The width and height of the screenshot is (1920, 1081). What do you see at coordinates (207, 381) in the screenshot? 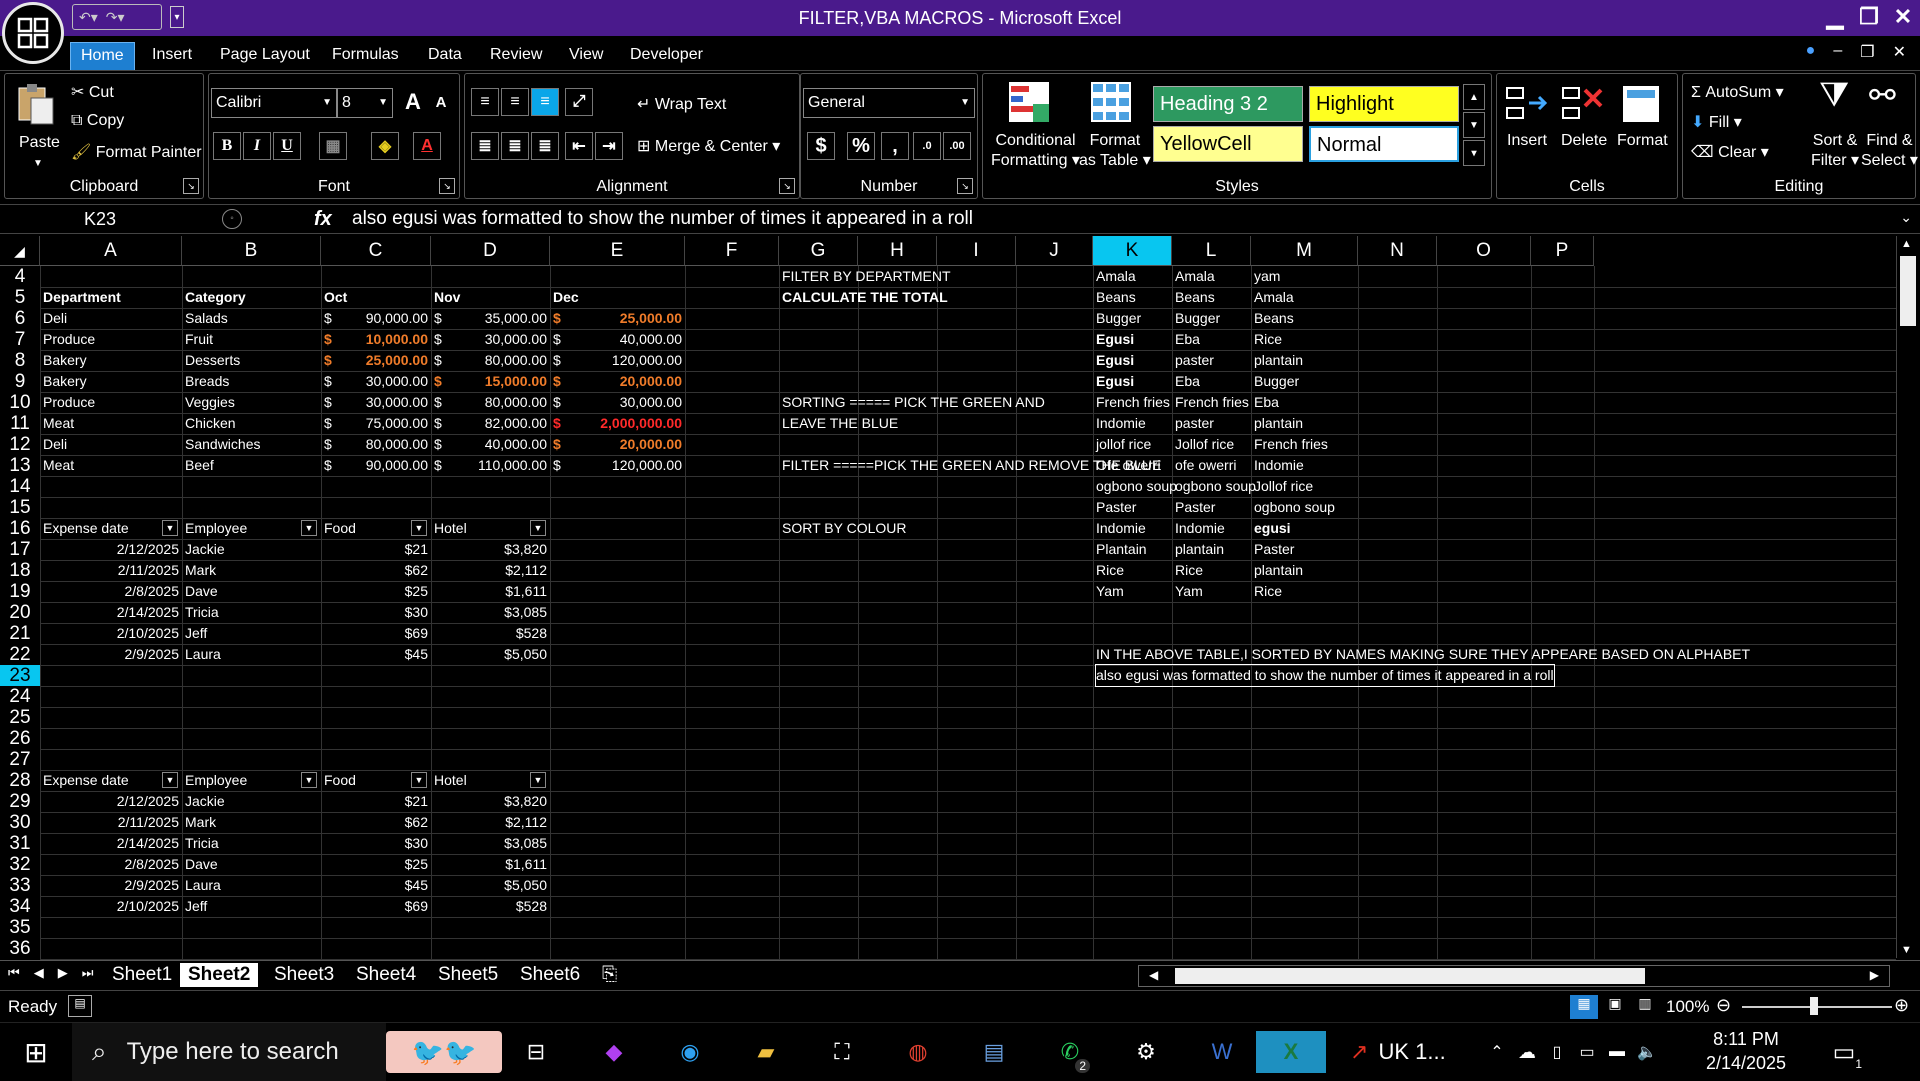
I see `cell-b9: Breads` at bounding box center [207, 381].